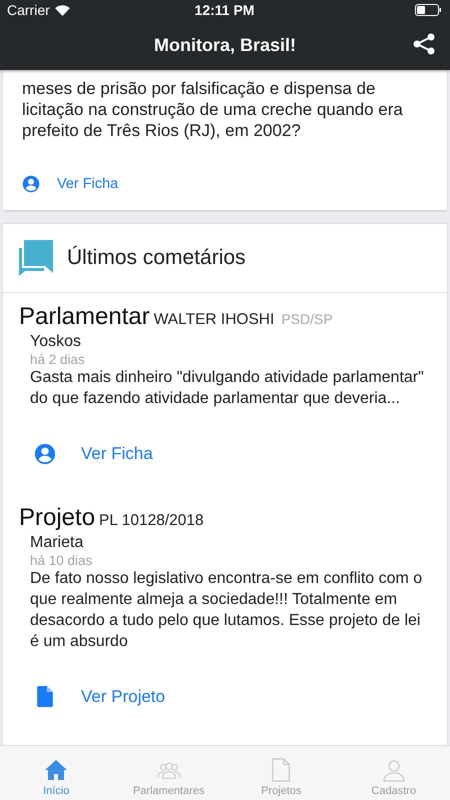 This screenshot has height=800, width=450. I want to click on comment-author: Yoskos, so click(56, 342).